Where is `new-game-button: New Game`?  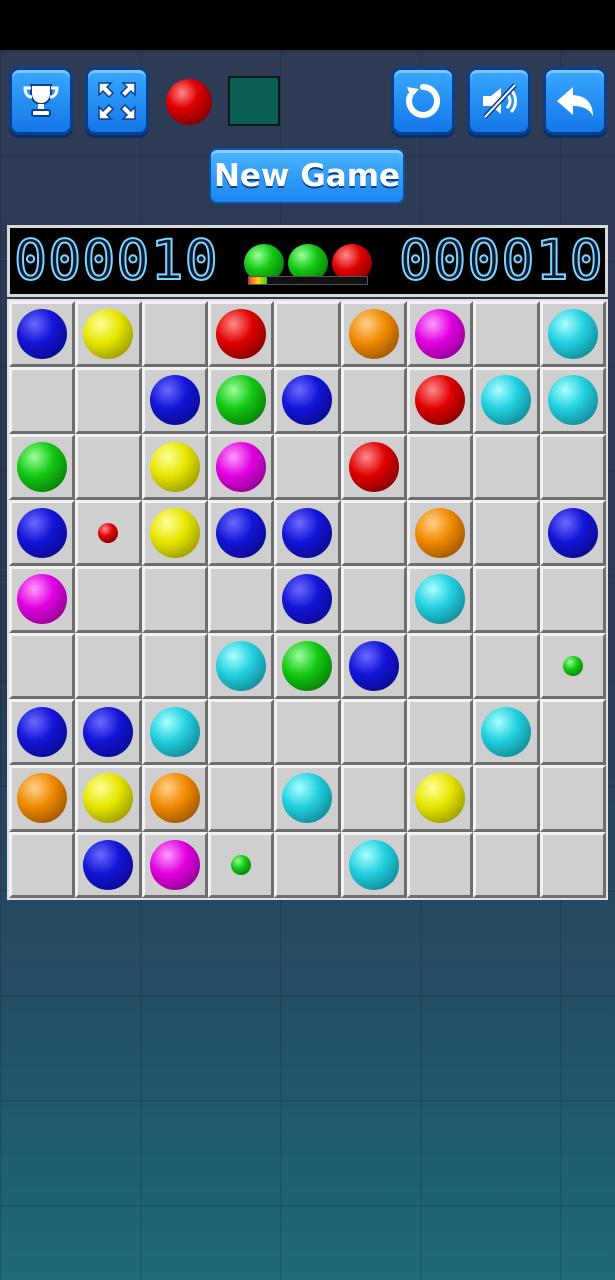
new-game-button: New Game is located at coordinates (307, 176).